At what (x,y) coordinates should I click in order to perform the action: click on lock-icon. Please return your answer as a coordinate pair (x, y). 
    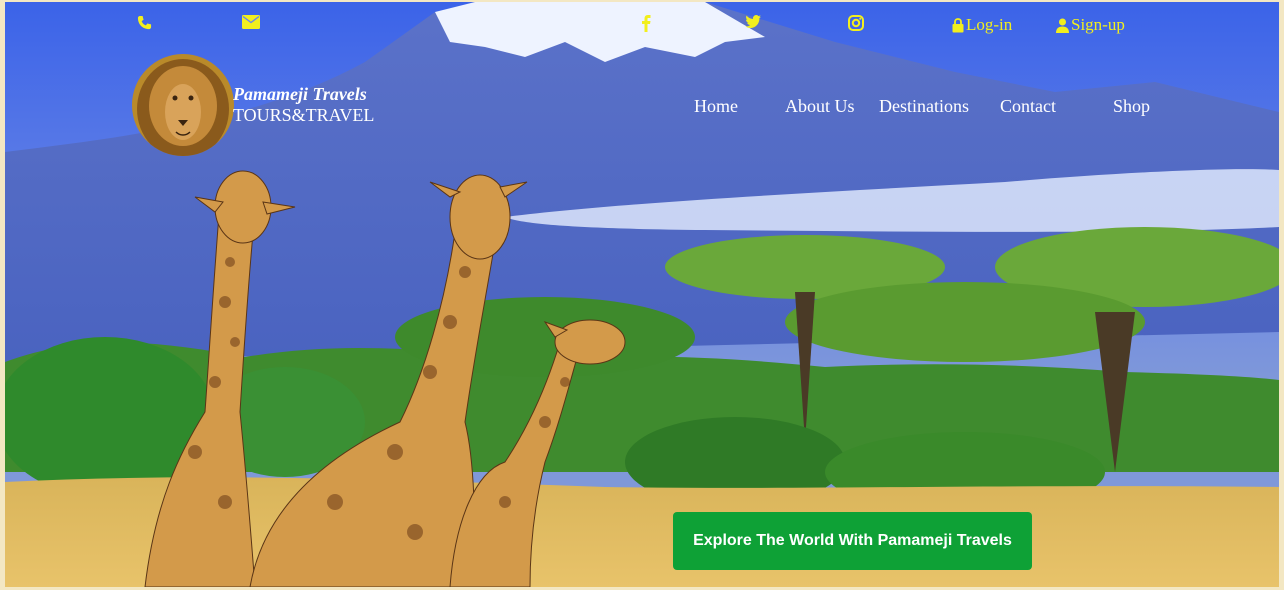
    Looking at the image, I should click on (958, 24).